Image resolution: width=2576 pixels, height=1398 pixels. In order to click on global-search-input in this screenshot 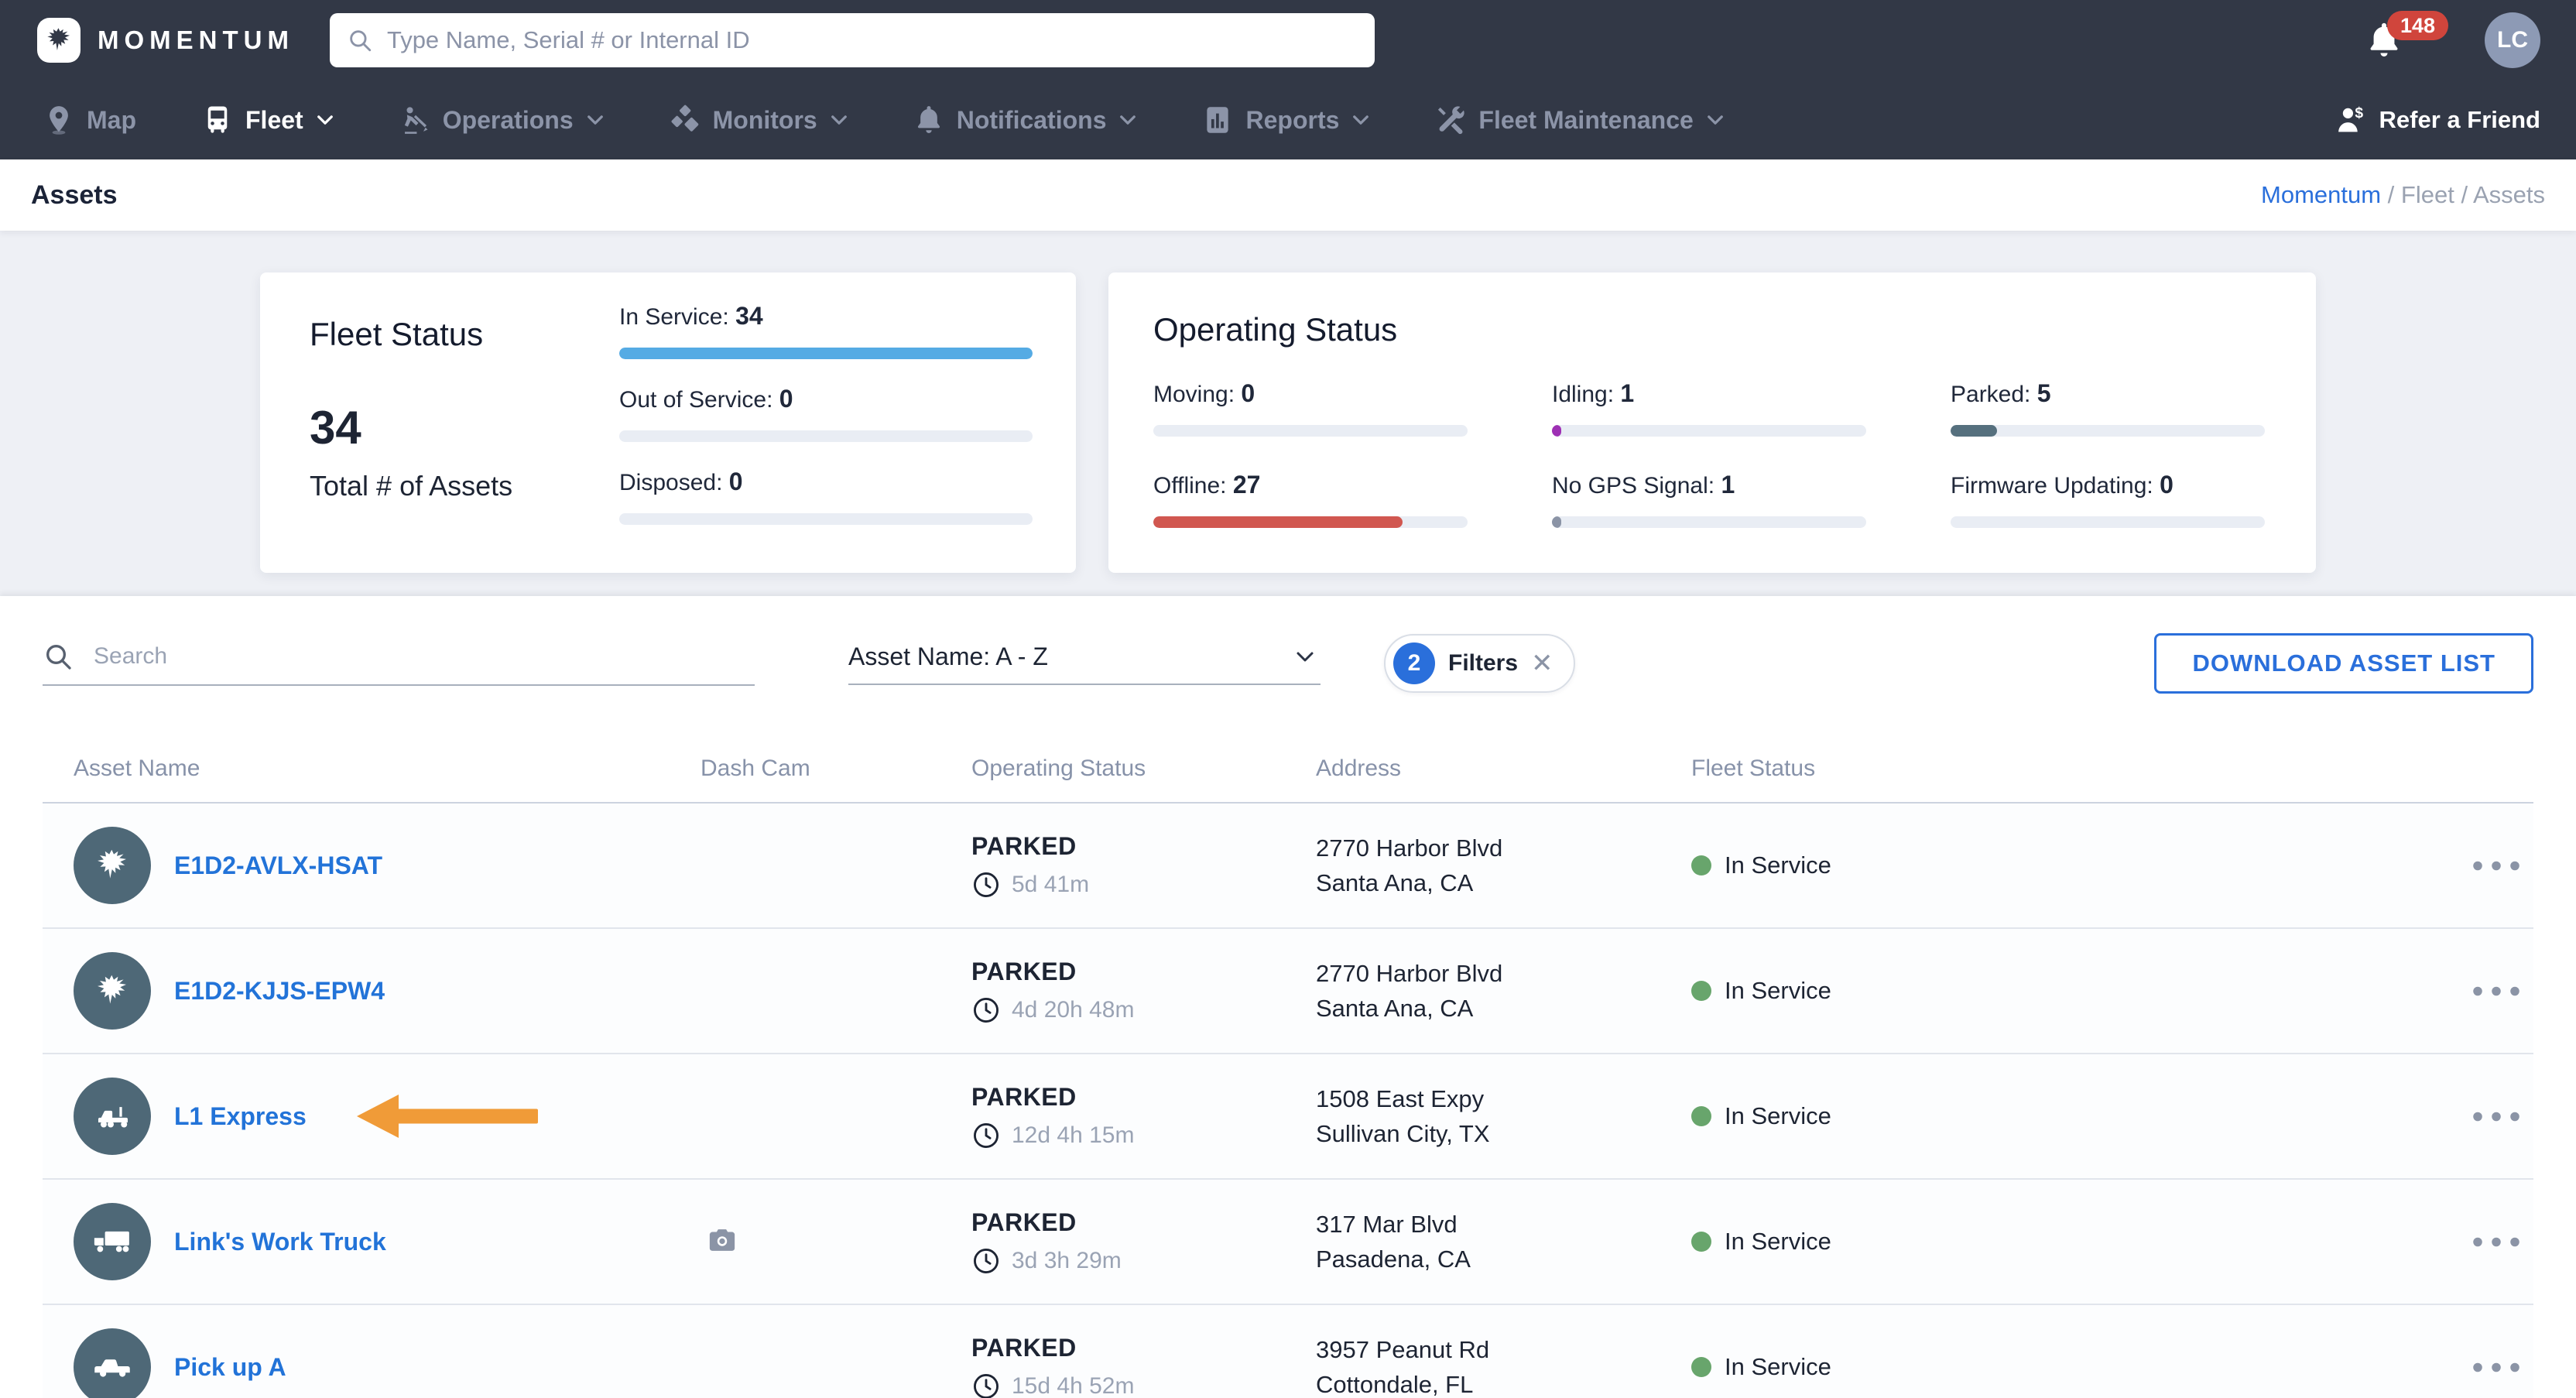, I will do `click(872, 40)`.